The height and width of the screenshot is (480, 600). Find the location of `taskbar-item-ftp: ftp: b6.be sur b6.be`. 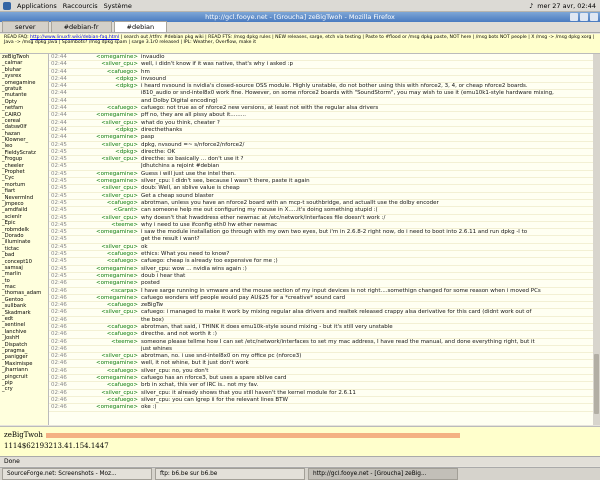

taskbar-item-ftp: ftp: b6.be sur b6.be is located at coordinates (230, 474).